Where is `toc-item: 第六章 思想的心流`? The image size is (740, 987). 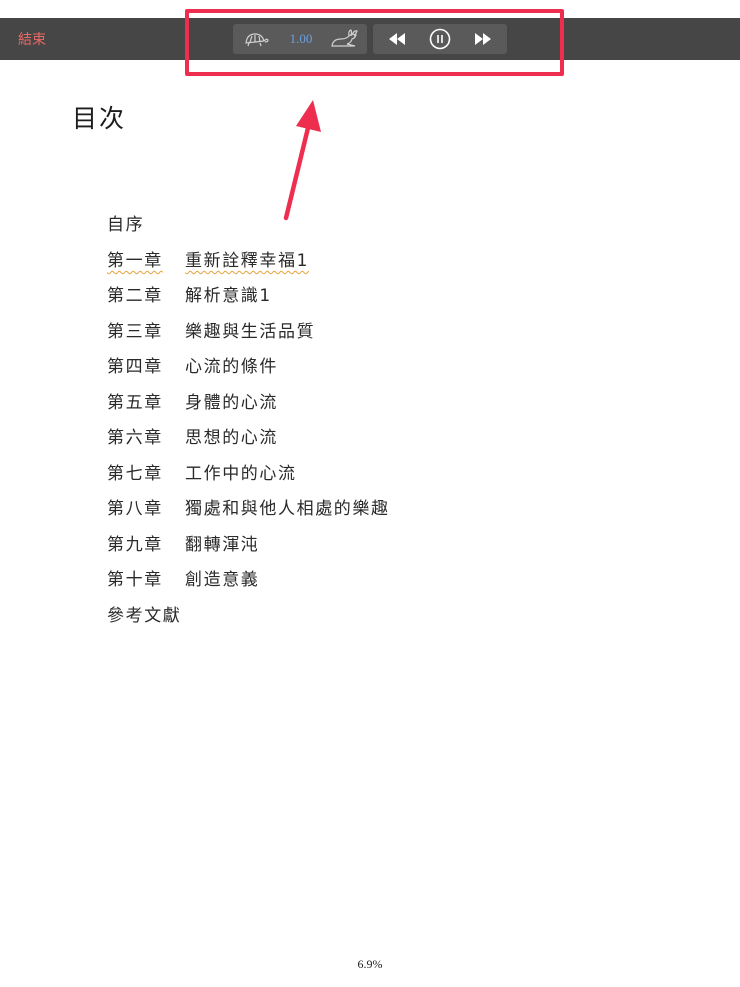
toc-item: 第六章 思想的心流 is located at coordinates (307, 436).